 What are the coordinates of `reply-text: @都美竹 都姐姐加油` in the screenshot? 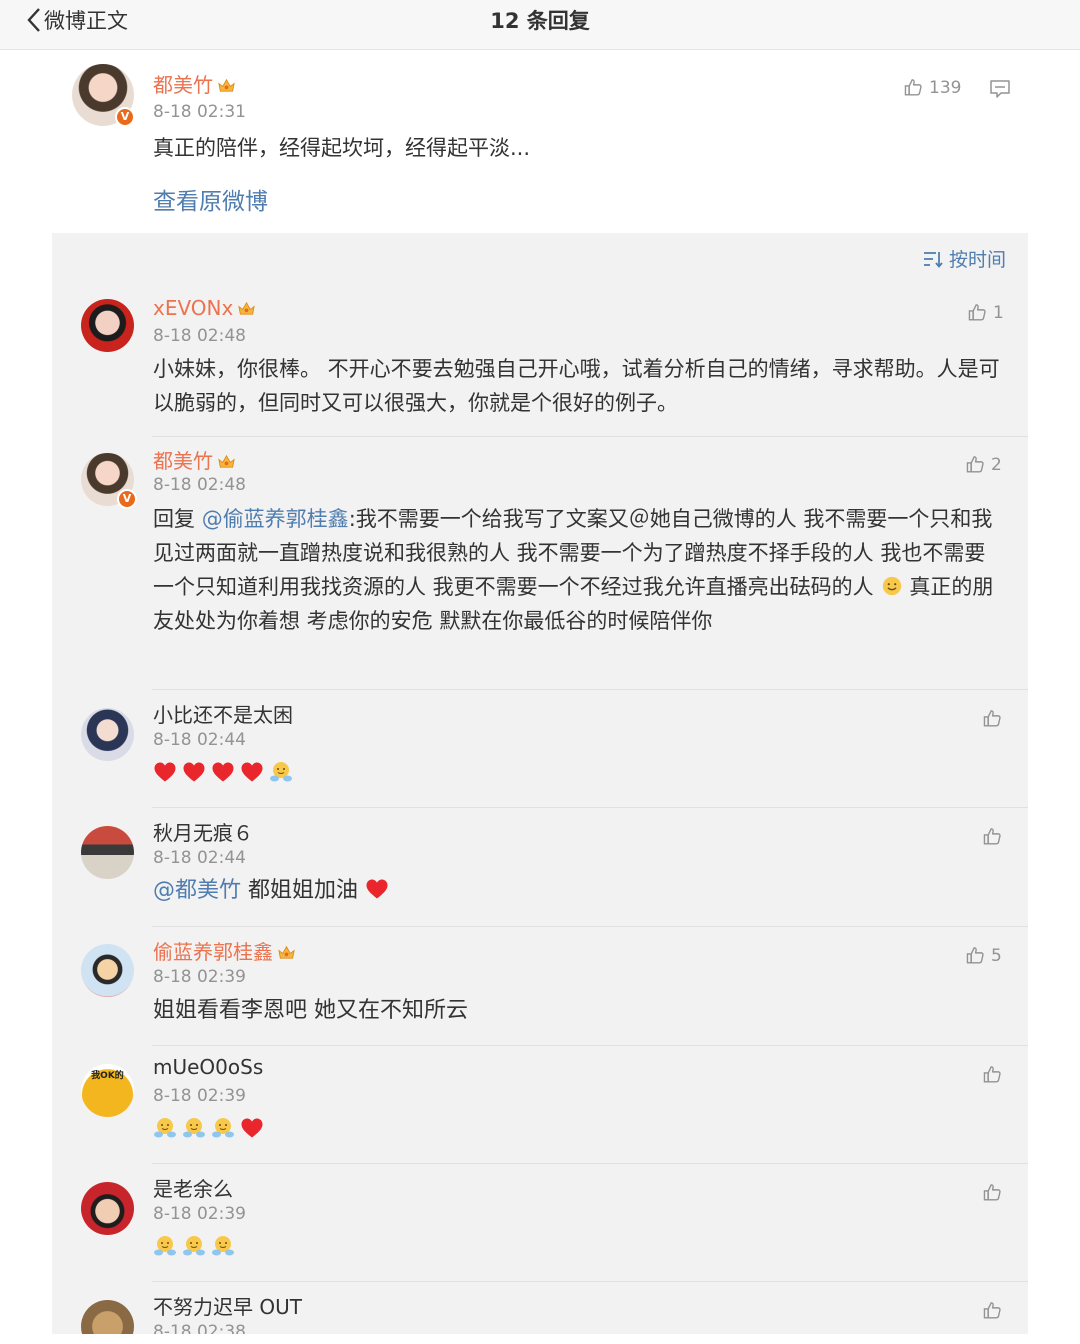 It's located at (273, 891).